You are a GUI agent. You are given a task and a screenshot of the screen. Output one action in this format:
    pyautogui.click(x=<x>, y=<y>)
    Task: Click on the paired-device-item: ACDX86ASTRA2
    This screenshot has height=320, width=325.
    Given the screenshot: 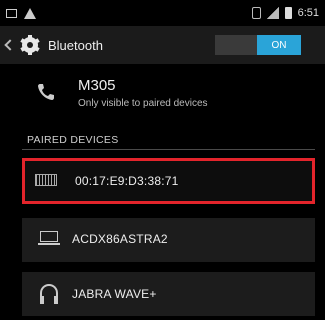 What is the action you would take?
    pyautogui.click(x=168, y=240)
    